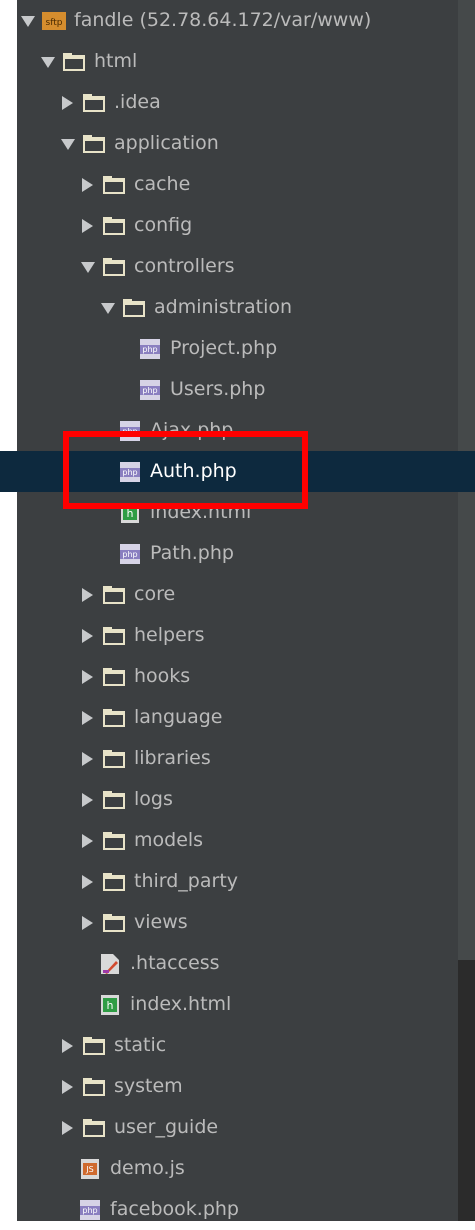 Image resolution: width=475 pixels, height=1230 pixels. Describe the element at coordinates (237, 61) in the screenshot. I see `tree-row-folder-html: html` at that location.